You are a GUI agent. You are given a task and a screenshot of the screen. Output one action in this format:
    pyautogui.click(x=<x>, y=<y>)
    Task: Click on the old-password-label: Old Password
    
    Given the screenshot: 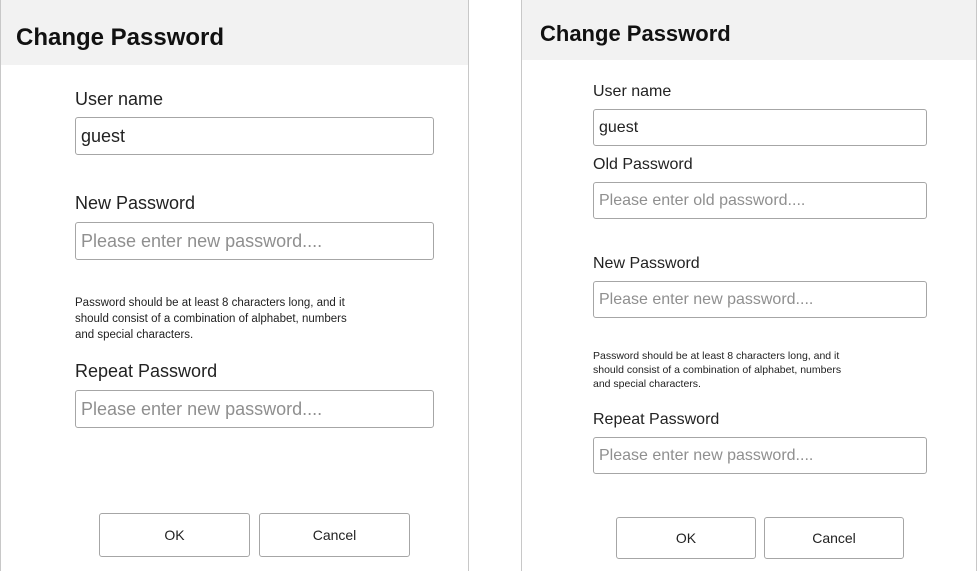 What is the action you would take?
    pyautogui.click(x=643, y=164)
    